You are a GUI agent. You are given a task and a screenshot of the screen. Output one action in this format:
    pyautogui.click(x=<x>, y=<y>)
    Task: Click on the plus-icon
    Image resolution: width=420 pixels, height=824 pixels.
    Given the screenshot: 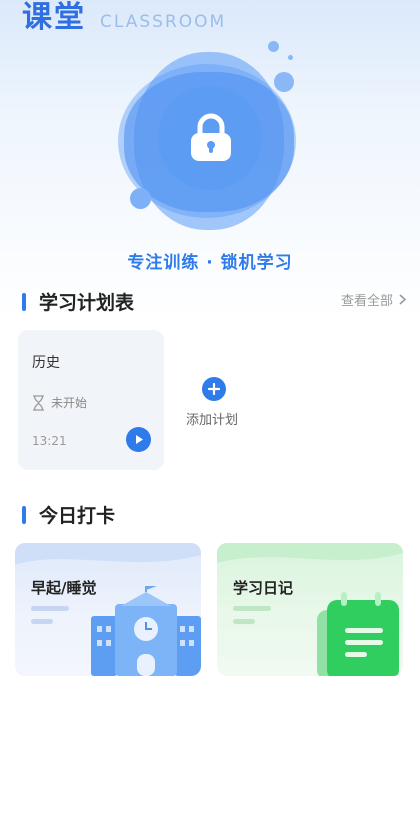 What is the action you would take?
    pyautogui.click(x=214, y=389)
    